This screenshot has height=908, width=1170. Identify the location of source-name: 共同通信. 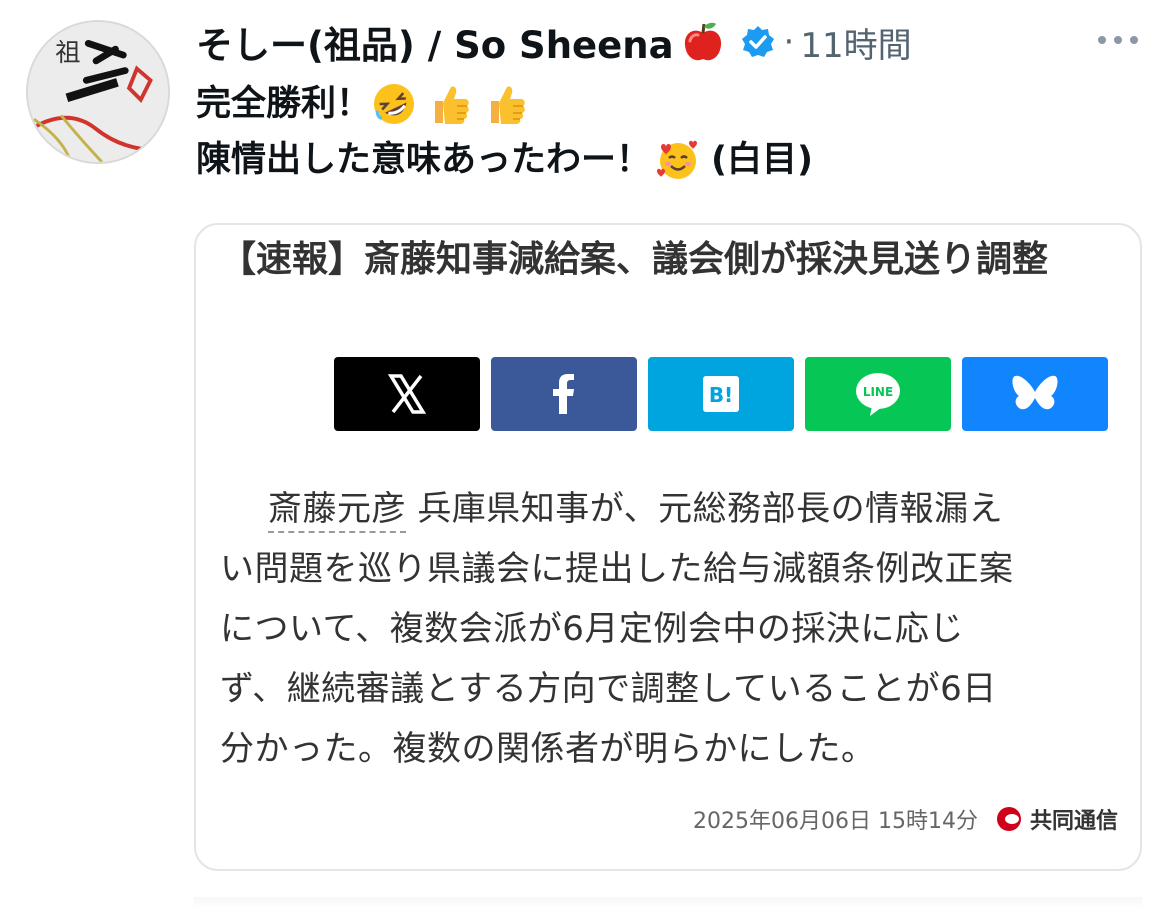
(1073, 821).